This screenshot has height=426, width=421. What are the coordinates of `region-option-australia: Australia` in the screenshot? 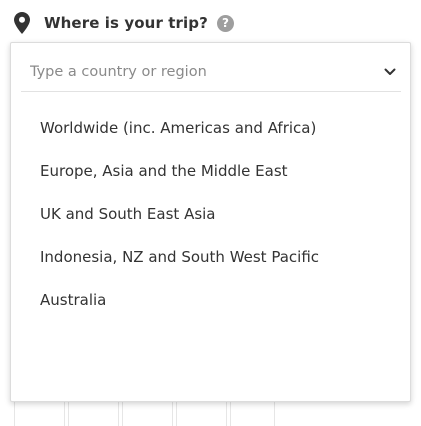 It's located at (179, 306).